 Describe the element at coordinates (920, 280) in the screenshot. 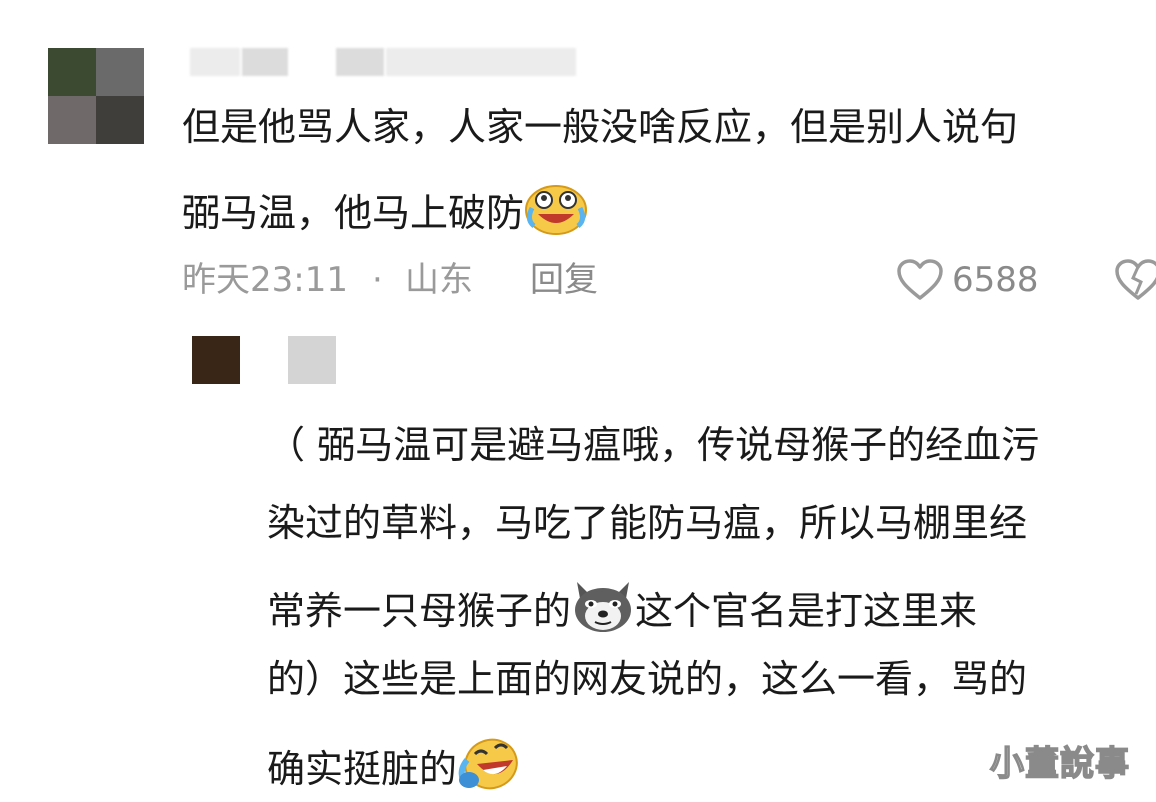

I see `heart-icon` at that location.